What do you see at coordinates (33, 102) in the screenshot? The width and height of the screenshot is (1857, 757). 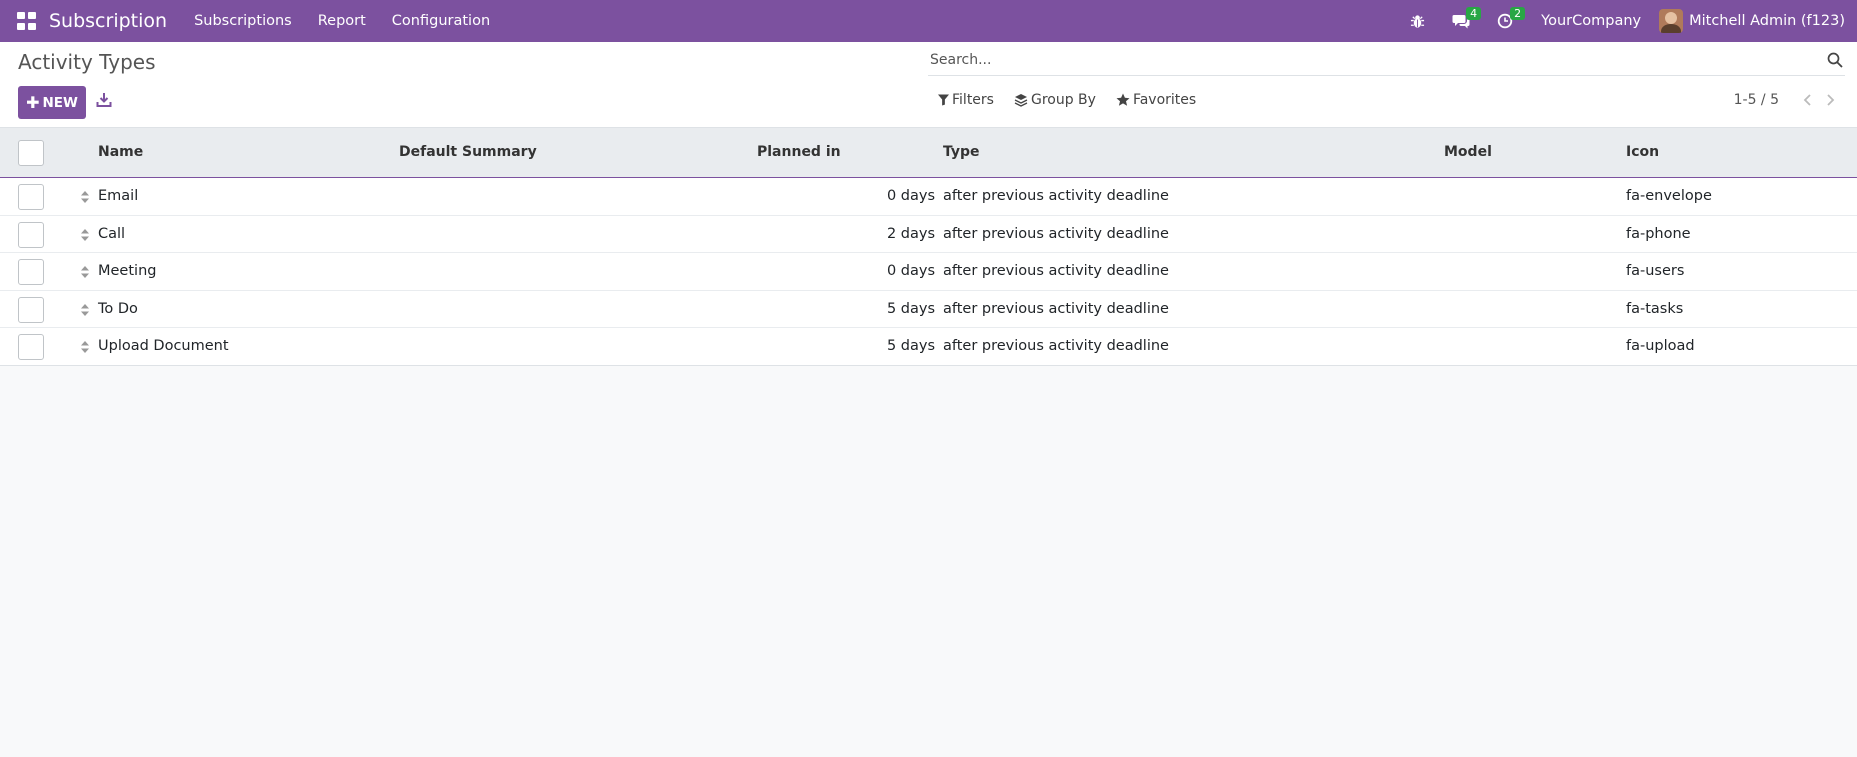 I see `plus-icon: ✚` at bounding box center [33, 102].